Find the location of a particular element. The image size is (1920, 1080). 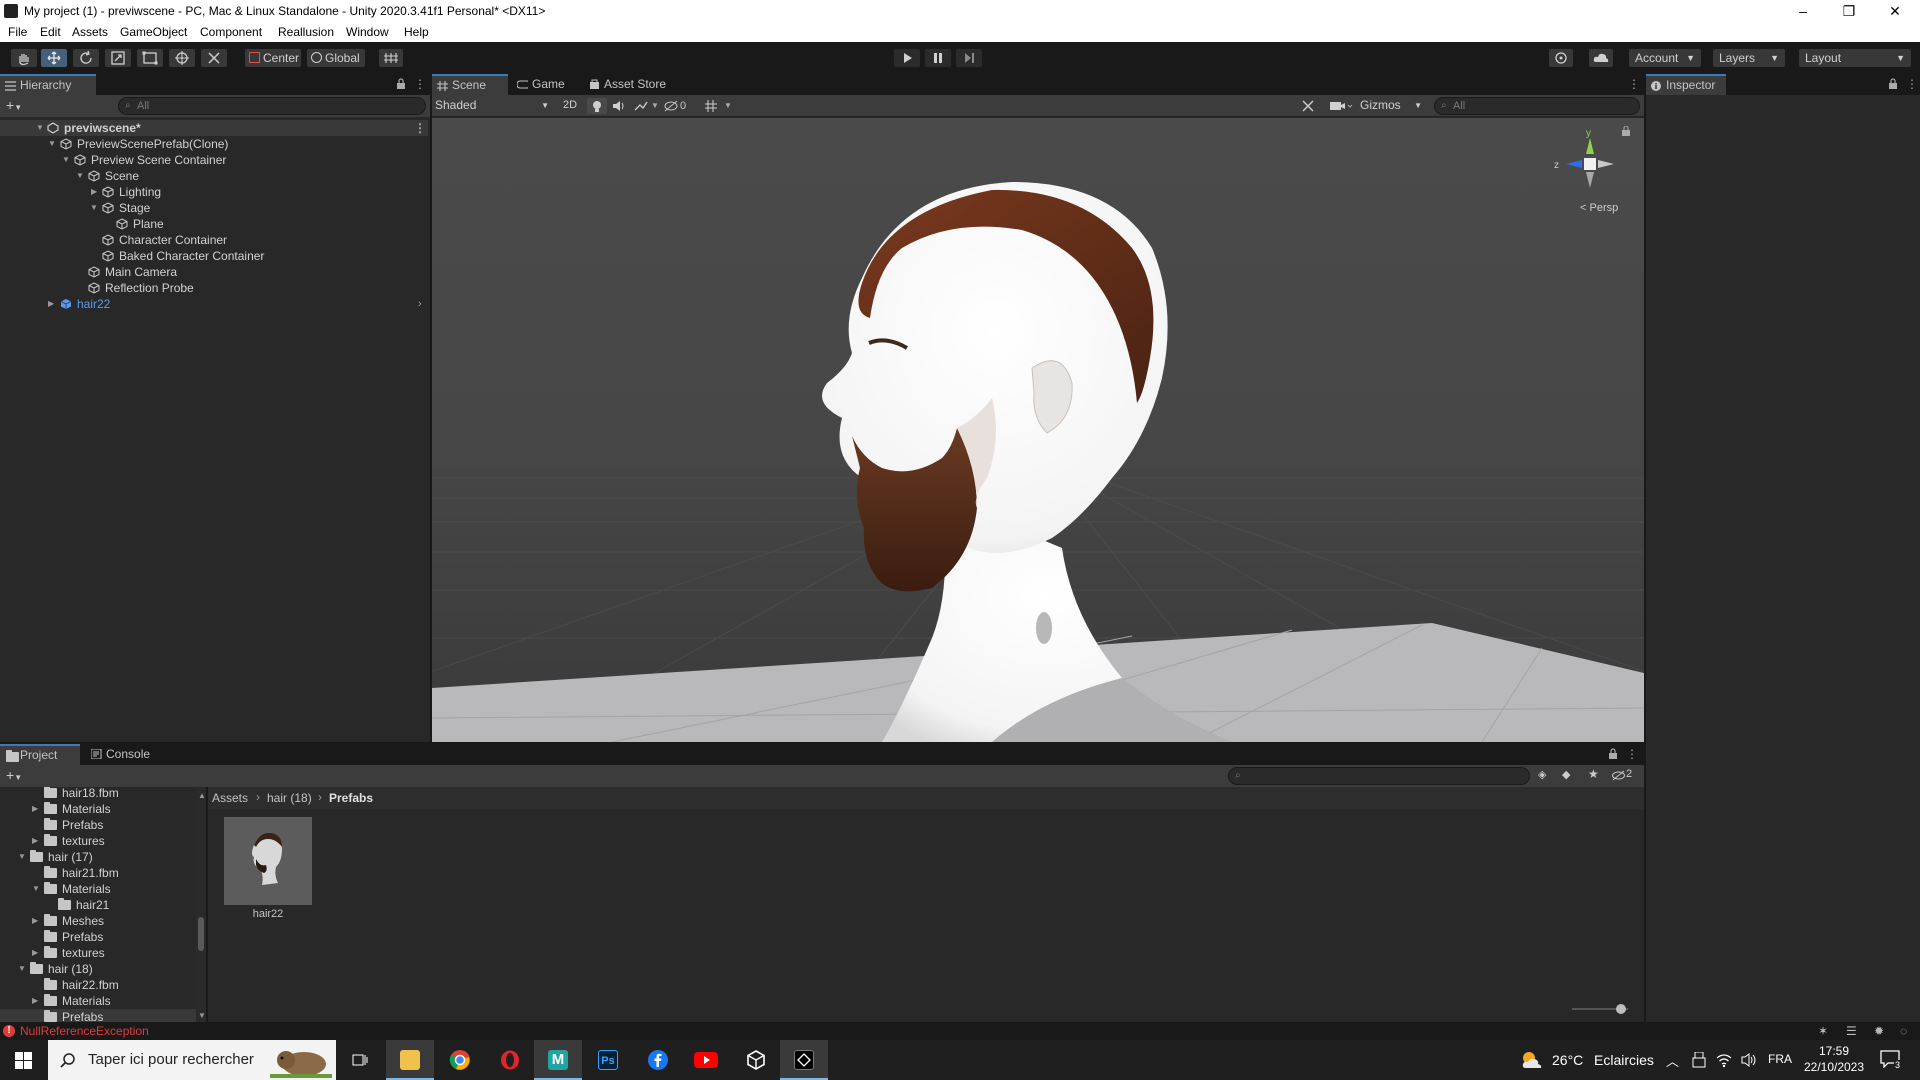

scroll-up-icon: ▲ is located at coordinates (202, 795).